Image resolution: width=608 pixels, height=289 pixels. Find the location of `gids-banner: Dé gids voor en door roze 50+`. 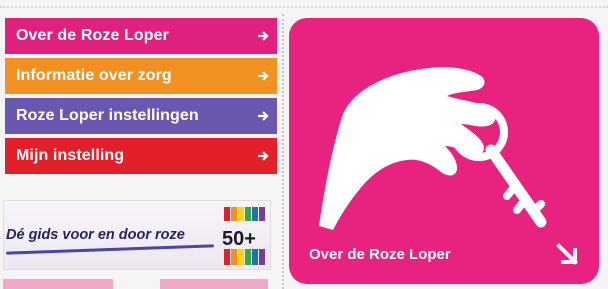

gids-banner: Dé gids voor en door roze 50+ is located at coordinates (137, 235).